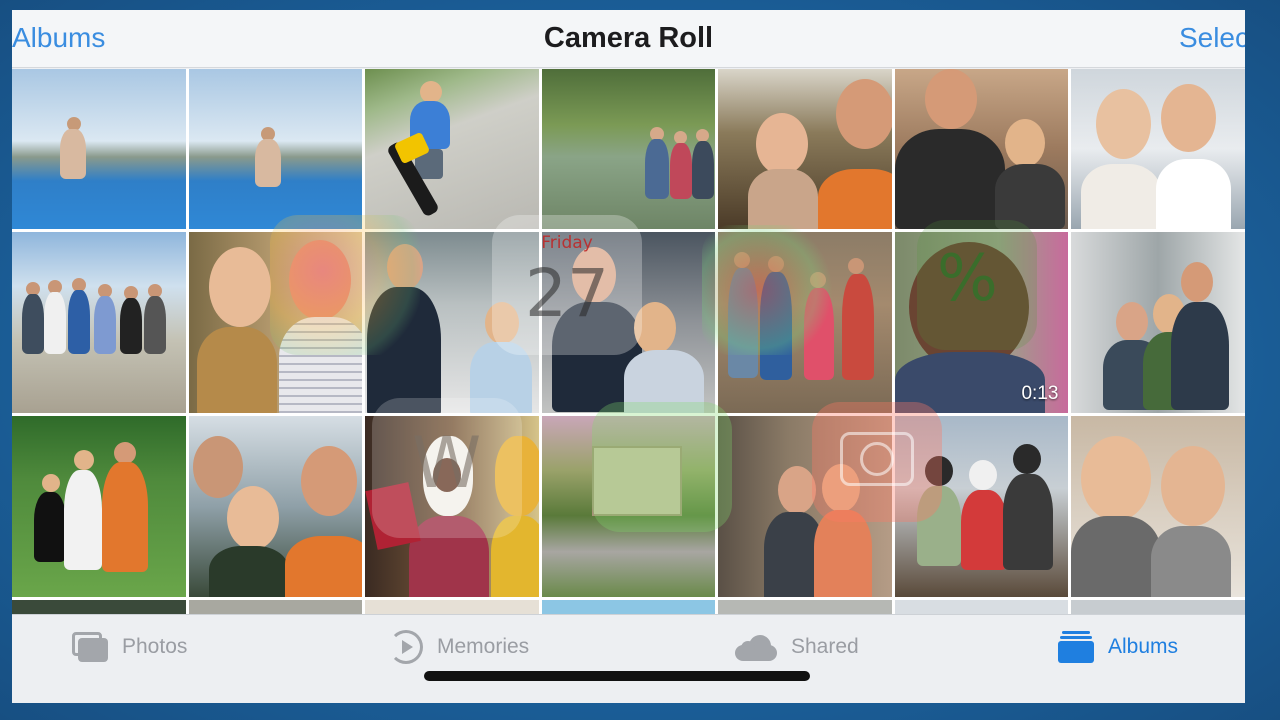  What do you see at coordinates (406, 647) in the screenshot?
I see `memories-icon` at bounding box center [406, 647].